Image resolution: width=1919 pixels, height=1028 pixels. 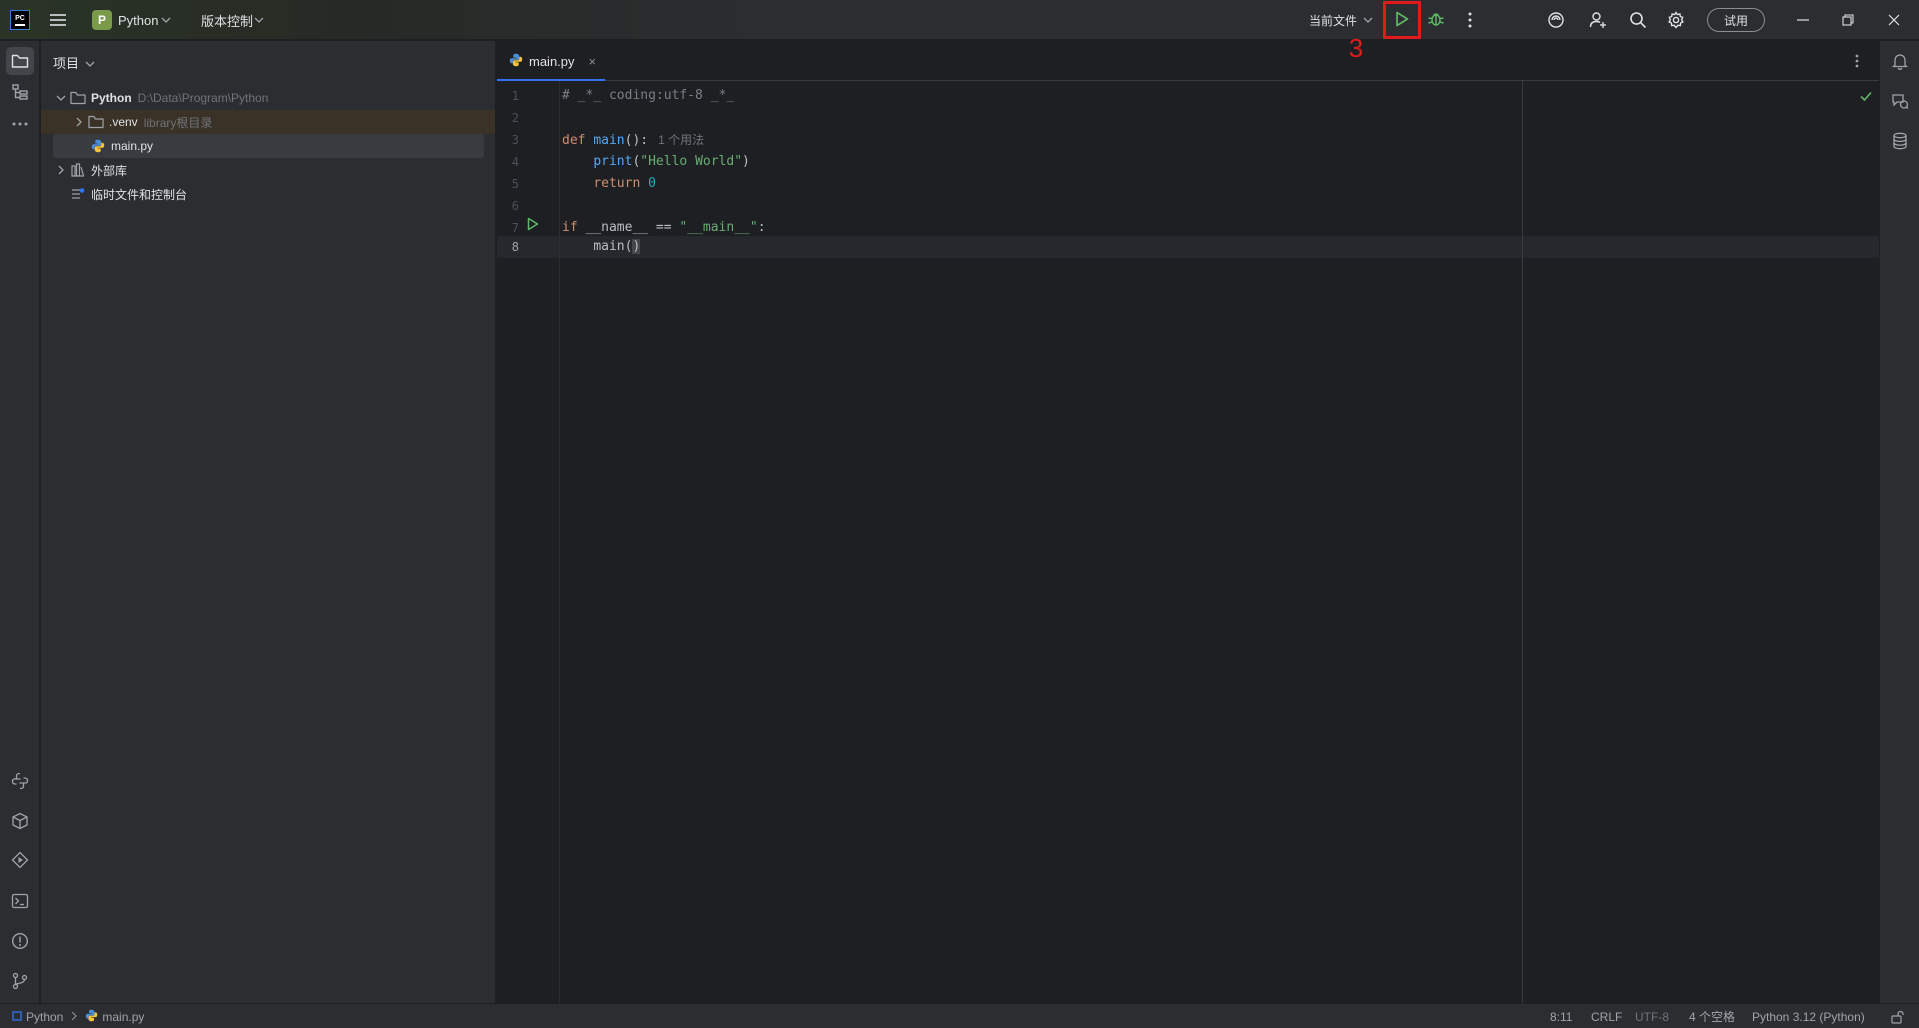 I want to click on app-logo: PC, so click(x=20, y=20).